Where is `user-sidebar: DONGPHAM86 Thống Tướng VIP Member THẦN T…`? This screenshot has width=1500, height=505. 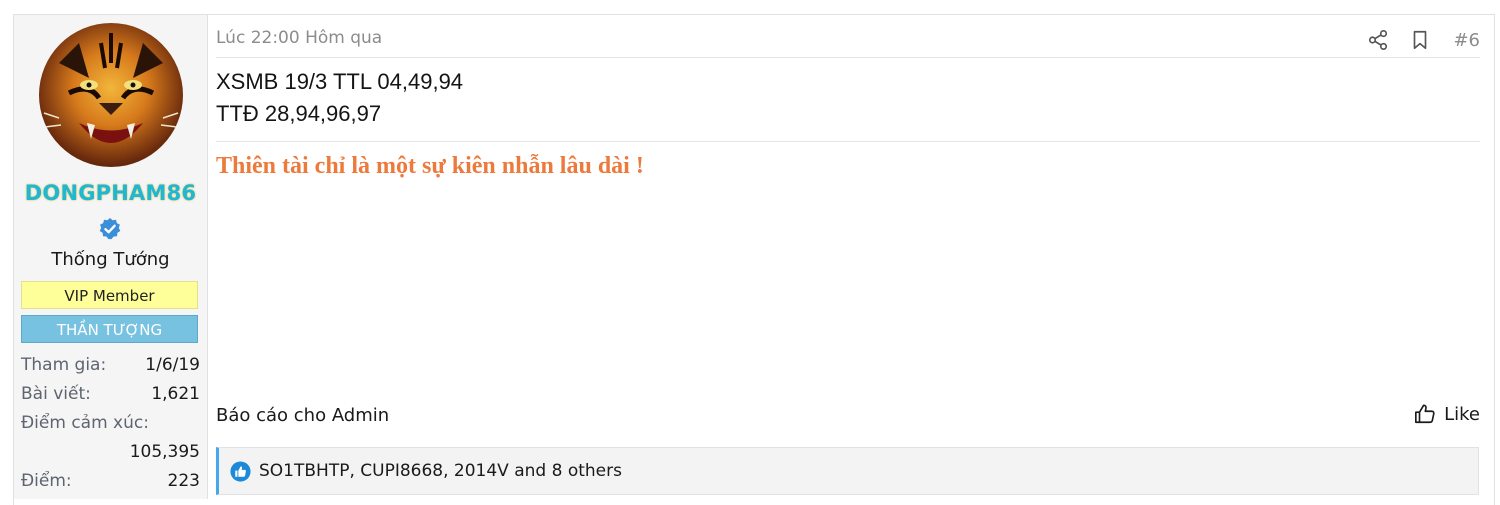
user-sidebar: DONGPHAM86 Thống Tướng VIP Member THẦN T… is located at coordinates (111, 257).